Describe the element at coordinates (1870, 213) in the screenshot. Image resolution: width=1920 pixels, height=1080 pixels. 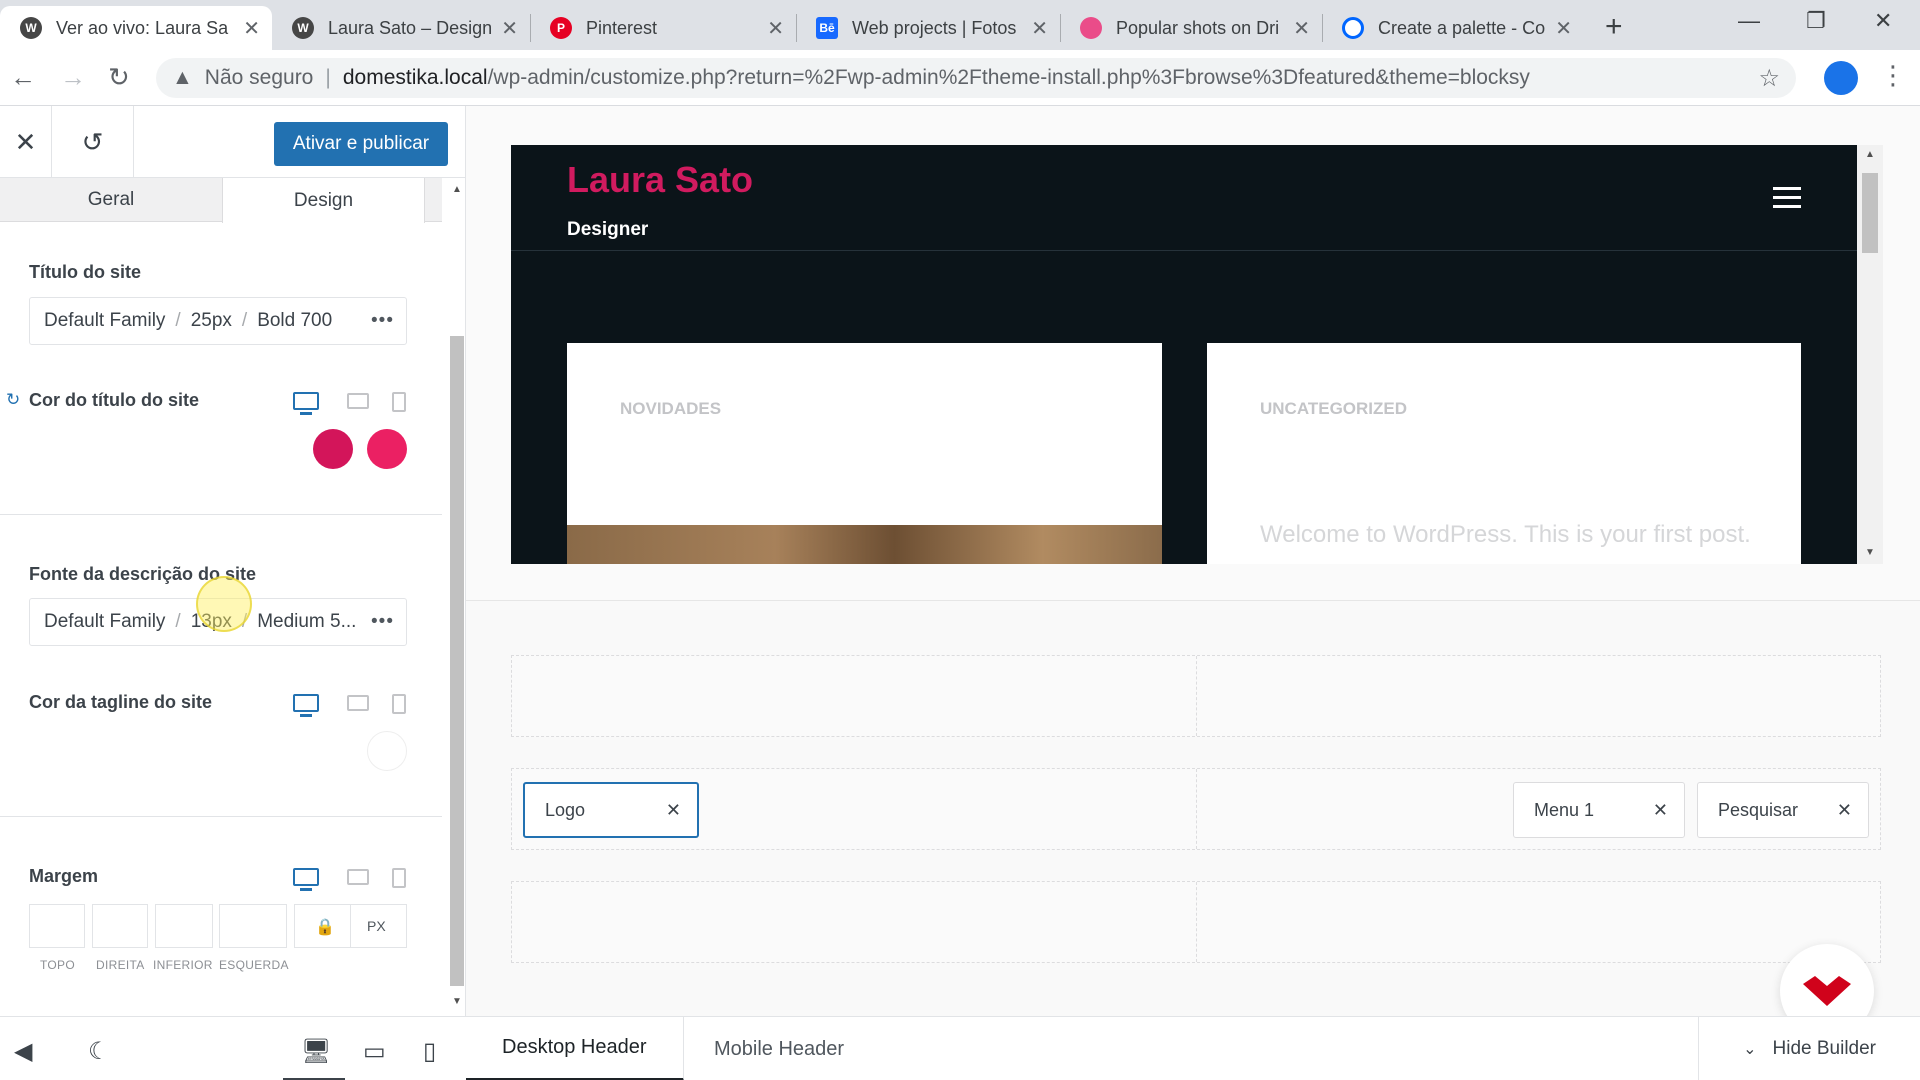
I see `scrollbar-thumb` at that location.